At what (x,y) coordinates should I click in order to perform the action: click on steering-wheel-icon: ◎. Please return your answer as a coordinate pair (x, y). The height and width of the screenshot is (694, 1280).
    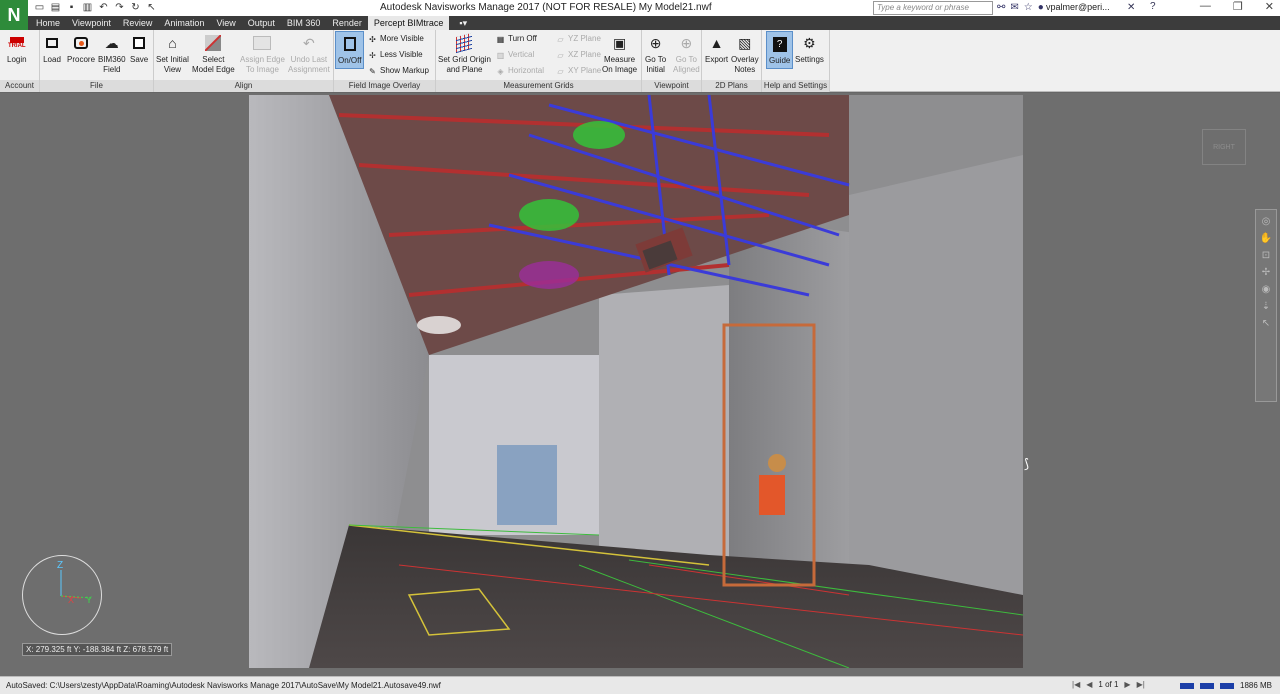
    Looking at the image, I should click on (1266, 221).